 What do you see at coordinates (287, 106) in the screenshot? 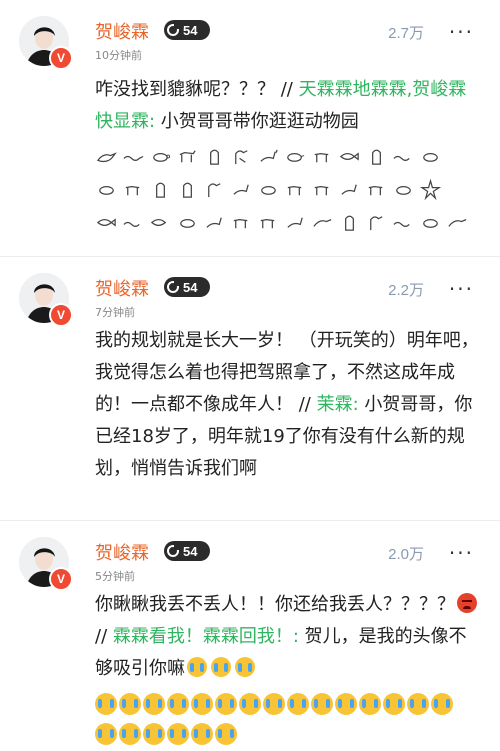
I see `comment-text: 咋没找到貔貅呢？？？ // 天霖霖地霖霖,贺峻霖快显霖: 小贺哥哥带你逛逛动物园` at bounding box center [287, 106].